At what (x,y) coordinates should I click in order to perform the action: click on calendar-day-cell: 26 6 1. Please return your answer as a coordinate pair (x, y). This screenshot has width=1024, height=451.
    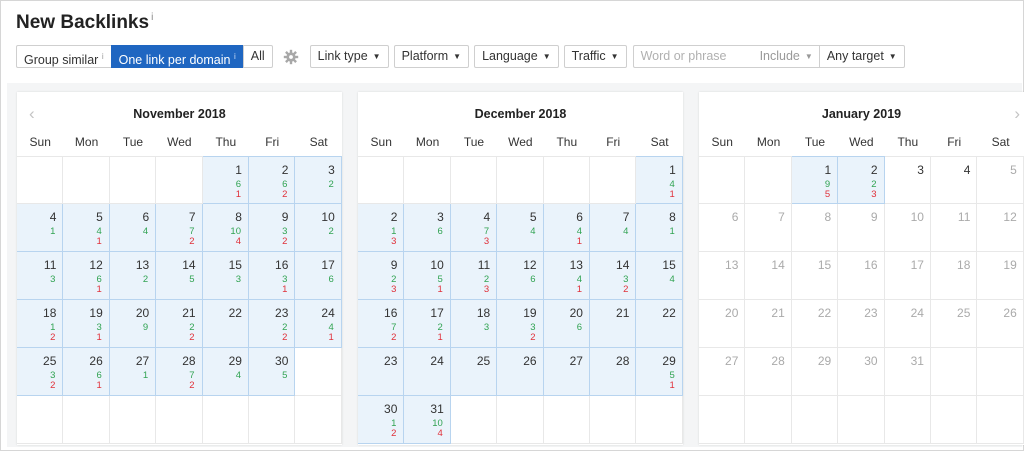
    Looking at the image, I should click on (86, 372).